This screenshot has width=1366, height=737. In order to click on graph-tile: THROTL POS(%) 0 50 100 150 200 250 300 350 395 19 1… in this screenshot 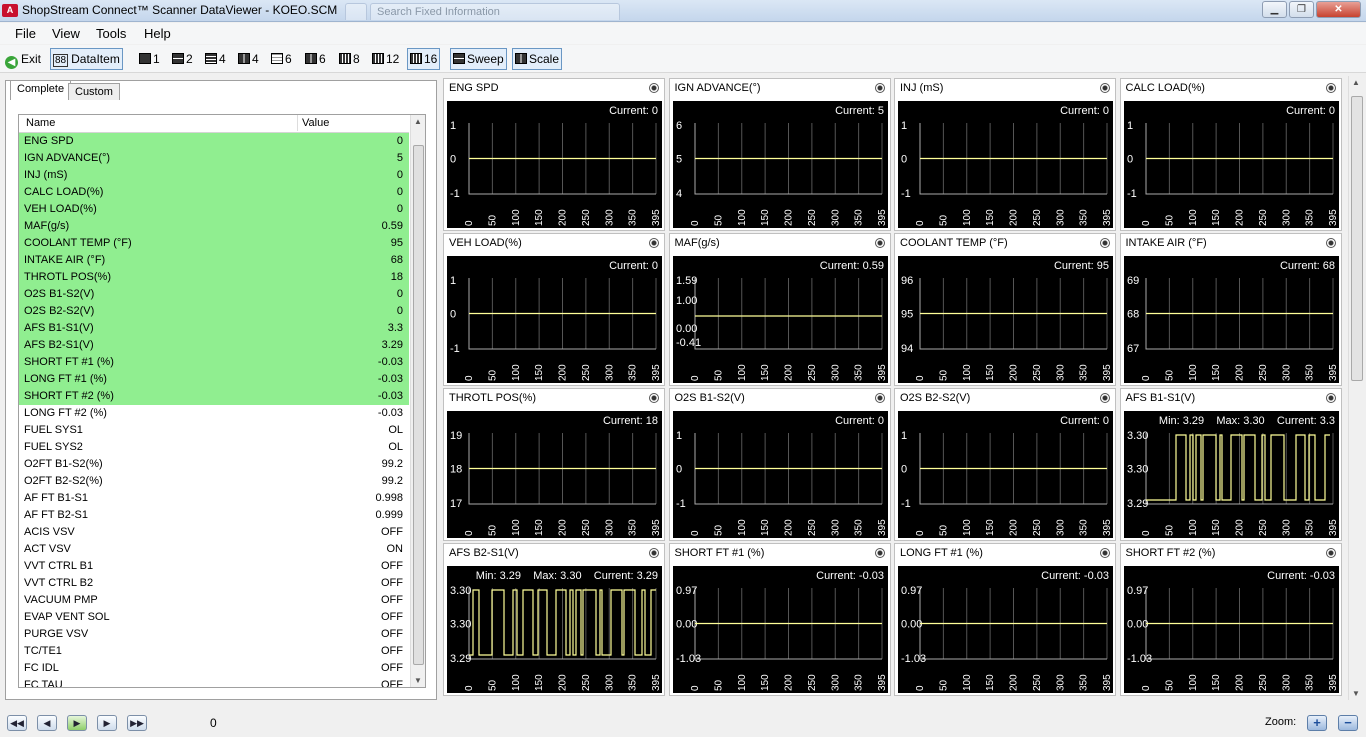, I will do `click(554, 464)`.